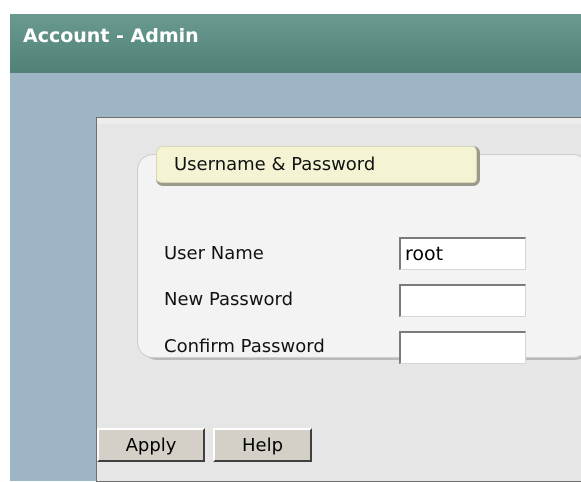 The image size is (581, 482). Describe the element at coordinates (151, 445) in the screenshot. I see `apply-button: Apply` at that location.